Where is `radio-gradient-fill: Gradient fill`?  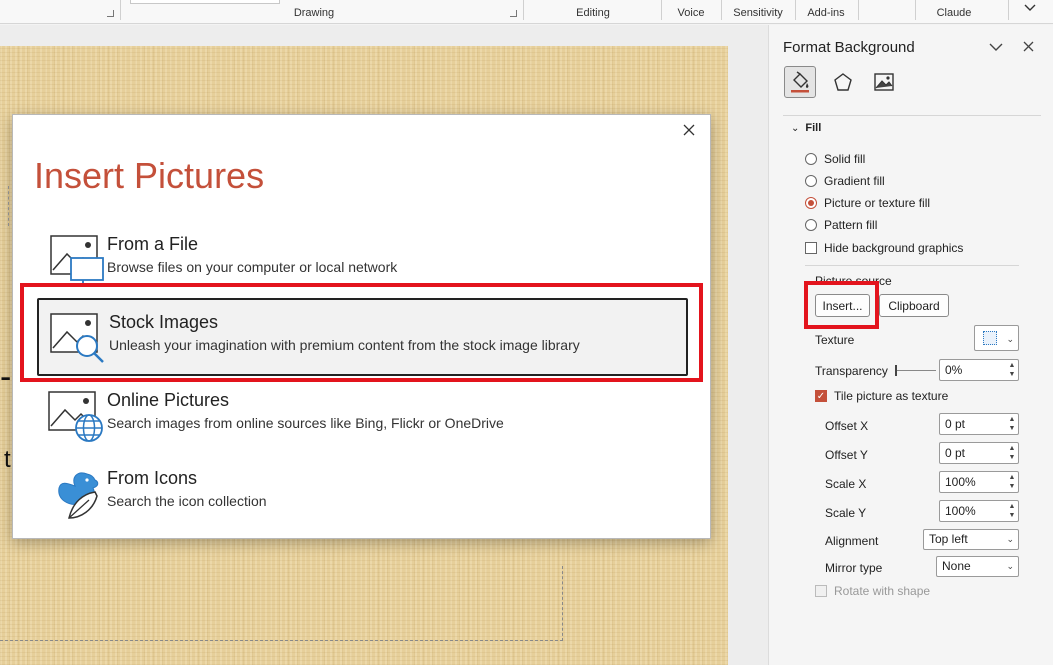 radio-gradient-fill: Gradient fill is located at coordinates (845, 181).